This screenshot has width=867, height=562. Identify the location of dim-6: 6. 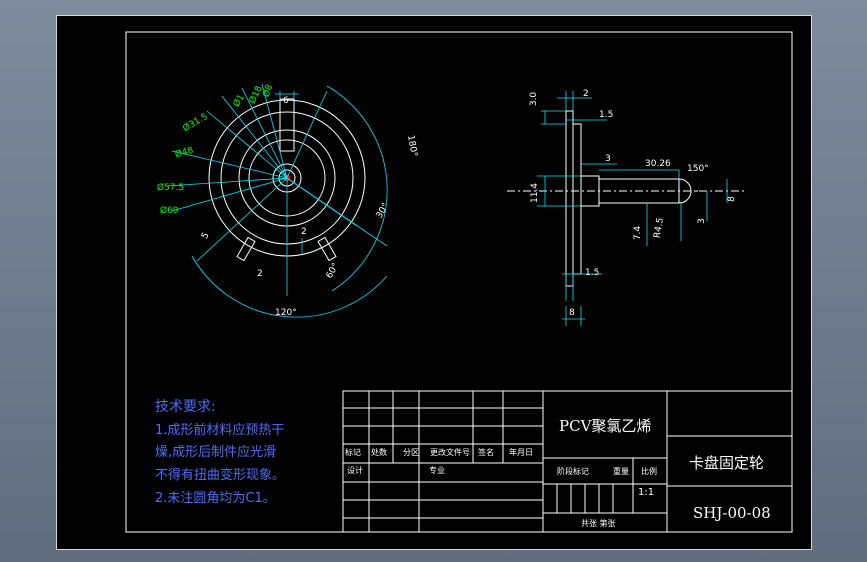
(286, 101).